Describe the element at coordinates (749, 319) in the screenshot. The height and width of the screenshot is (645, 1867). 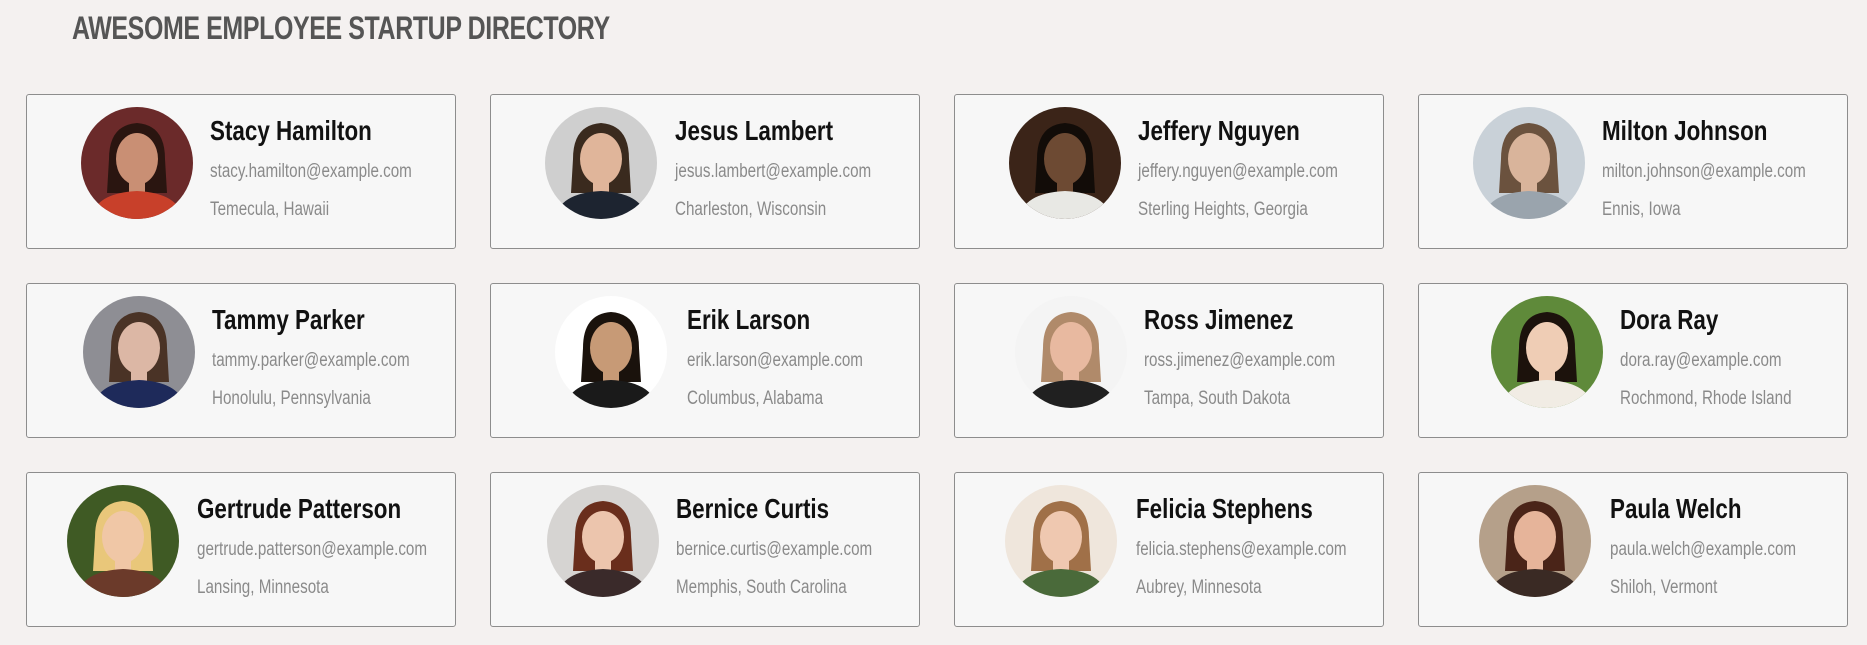
I see `employee-name: Erik Larson` at that location.